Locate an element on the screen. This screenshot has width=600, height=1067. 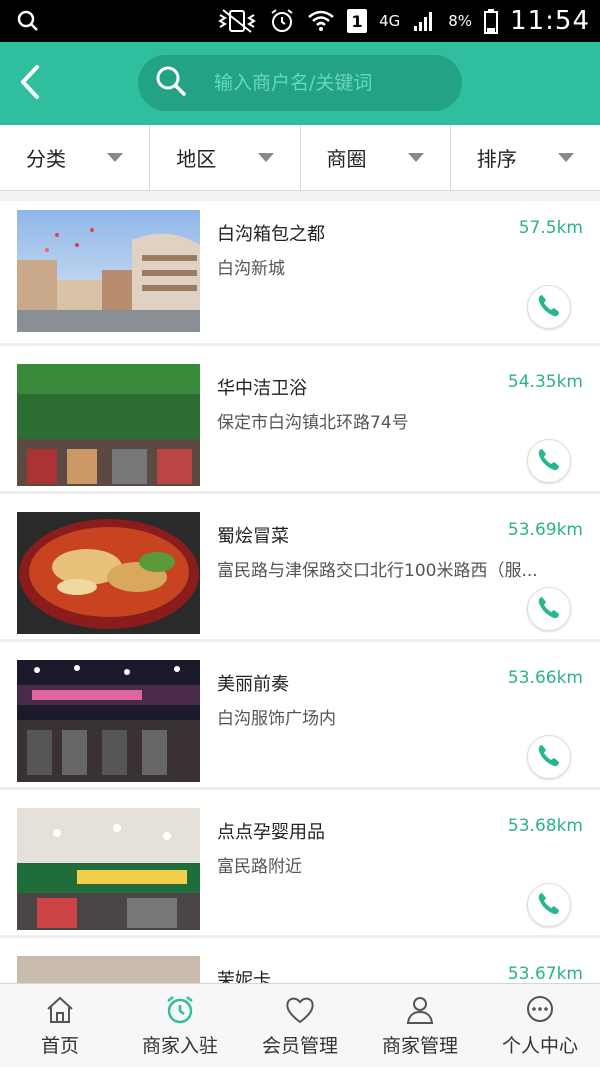
nav-member-management: 会员管理 is located at coordinates (300, 1025).